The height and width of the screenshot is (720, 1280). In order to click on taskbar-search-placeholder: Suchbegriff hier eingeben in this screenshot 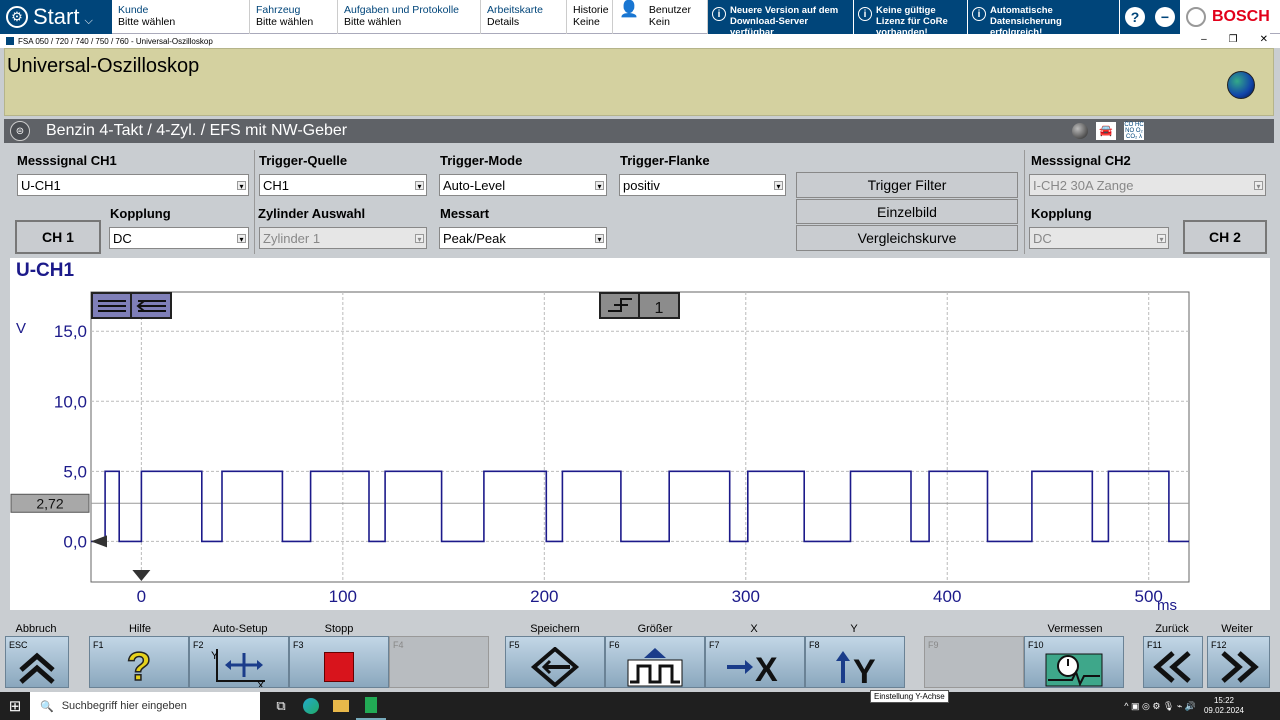, I will do `click(124, 706)`.